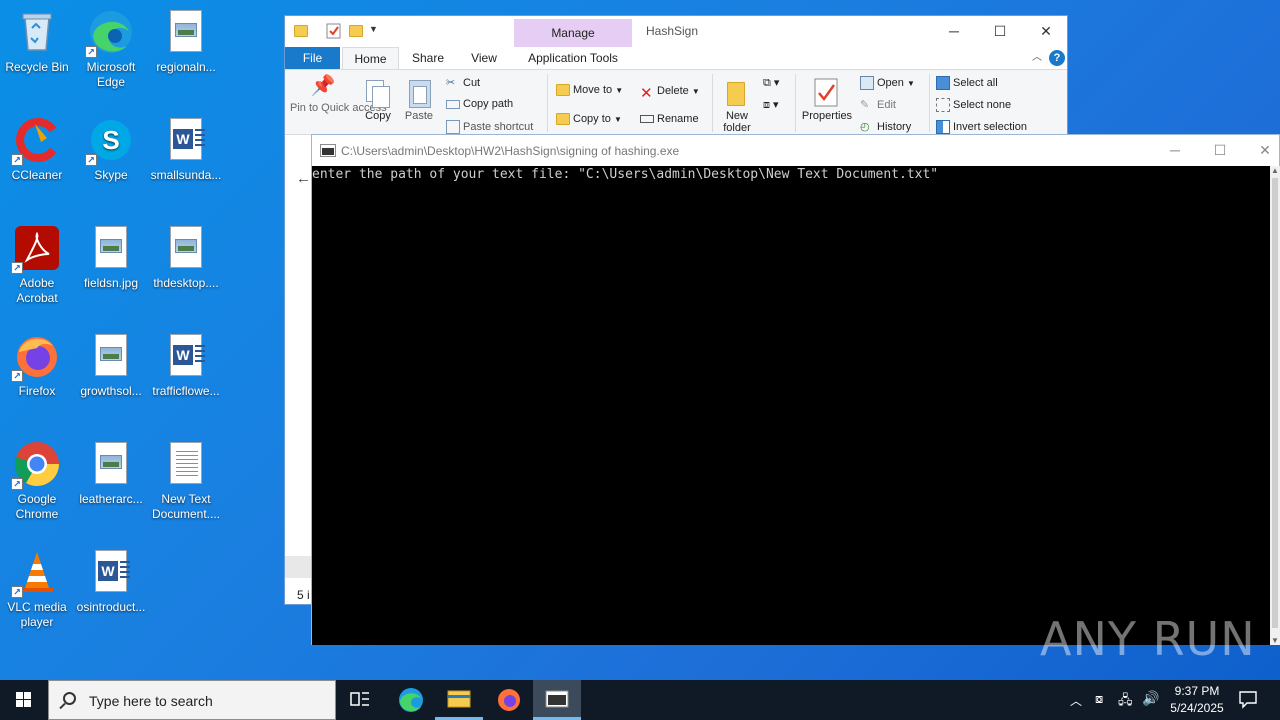 Image resolution: width=1280 pixels, height=720 pixels. What do you see at coordinates (338, 95) in the screenshot?
I see `pin-to-quick-access-button: 📌 Pin to Quick access` at bounding box center [338, 95].